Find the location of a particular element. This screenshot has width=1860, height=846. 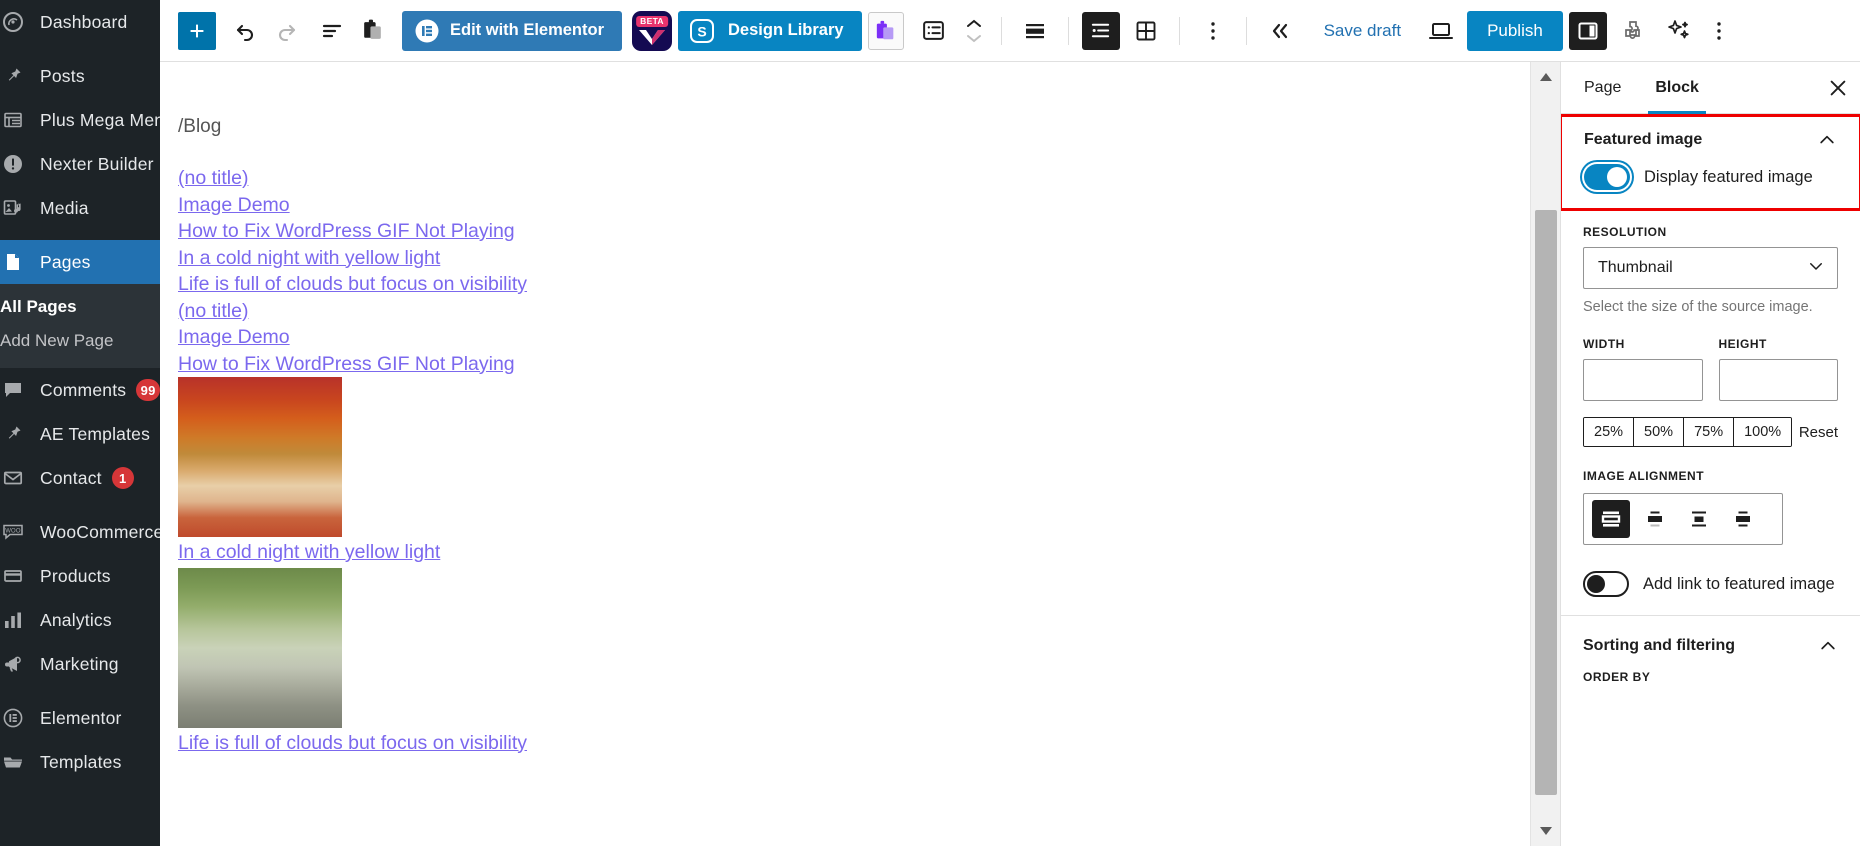

align-top-button is located at coordinates (1655, 519).